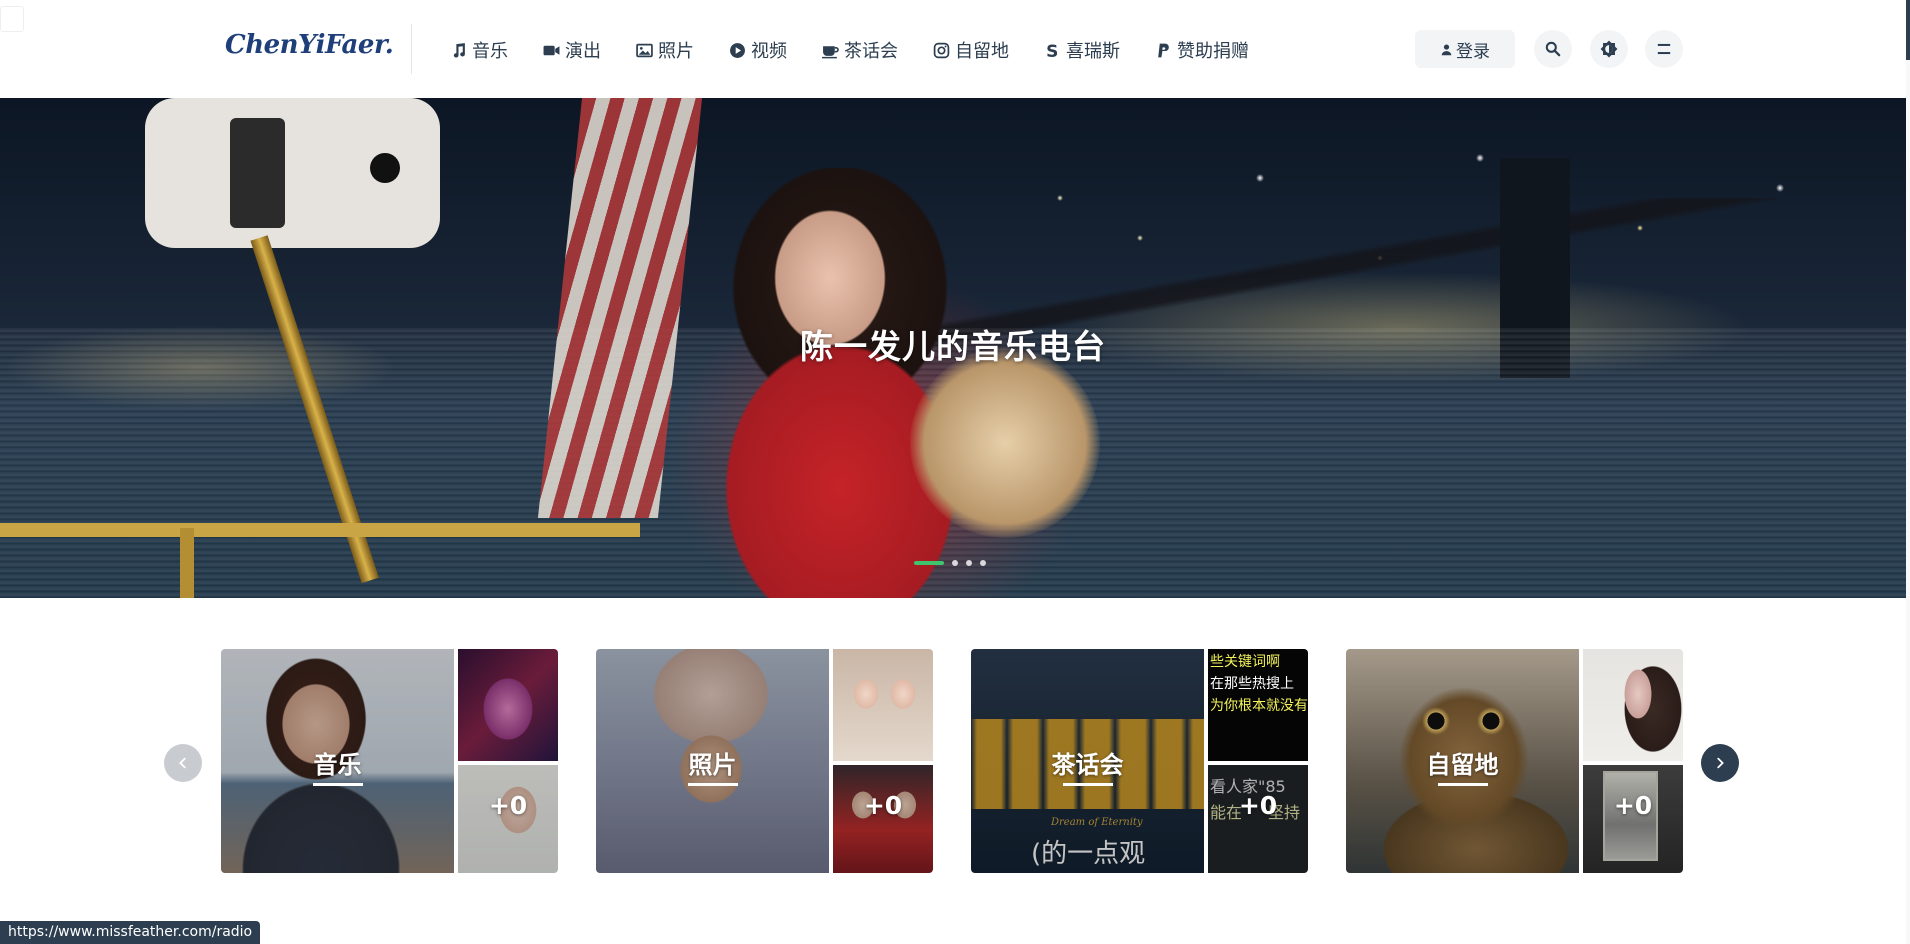  I want to click on search-button, so click(1553, 49).